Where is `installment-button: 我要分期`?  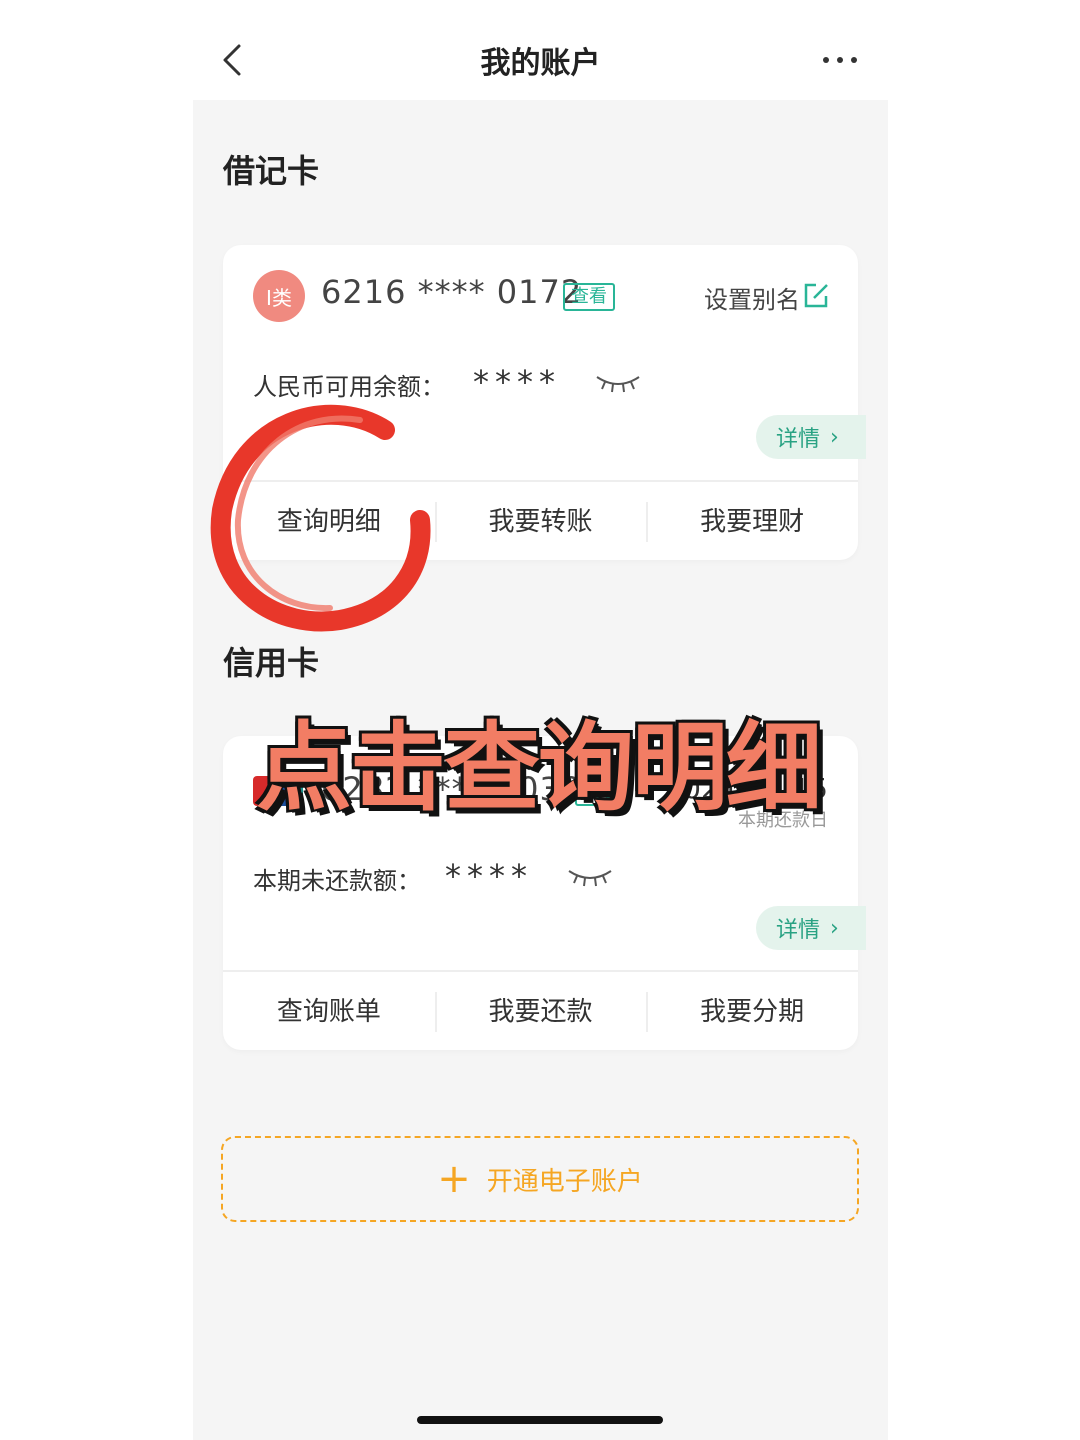 installment-button: 我要分期 is located at coordinates (752, 1012).